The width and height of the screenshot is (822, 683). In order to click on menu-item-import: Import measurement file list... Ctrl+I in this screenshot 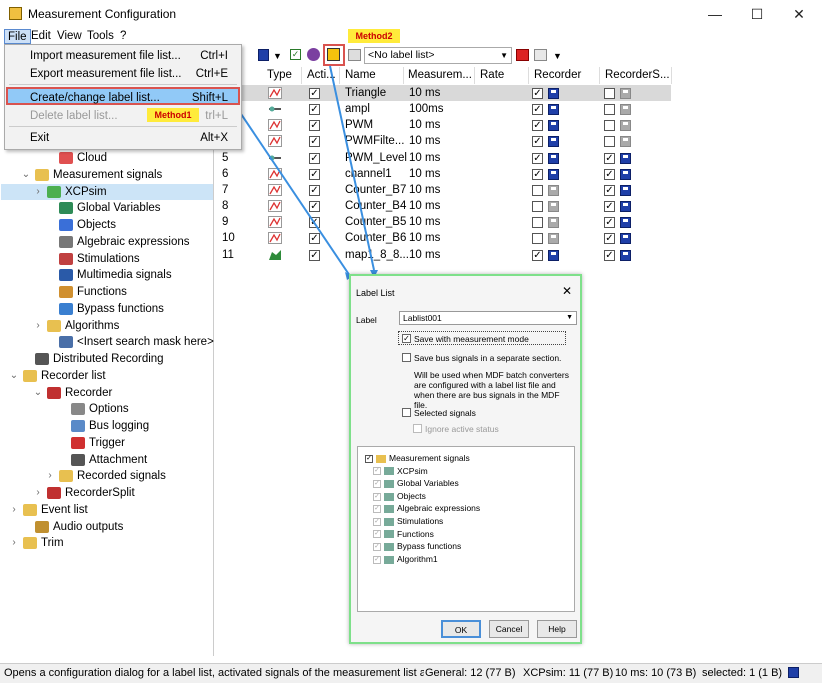, I will do `click(123, 56)`.